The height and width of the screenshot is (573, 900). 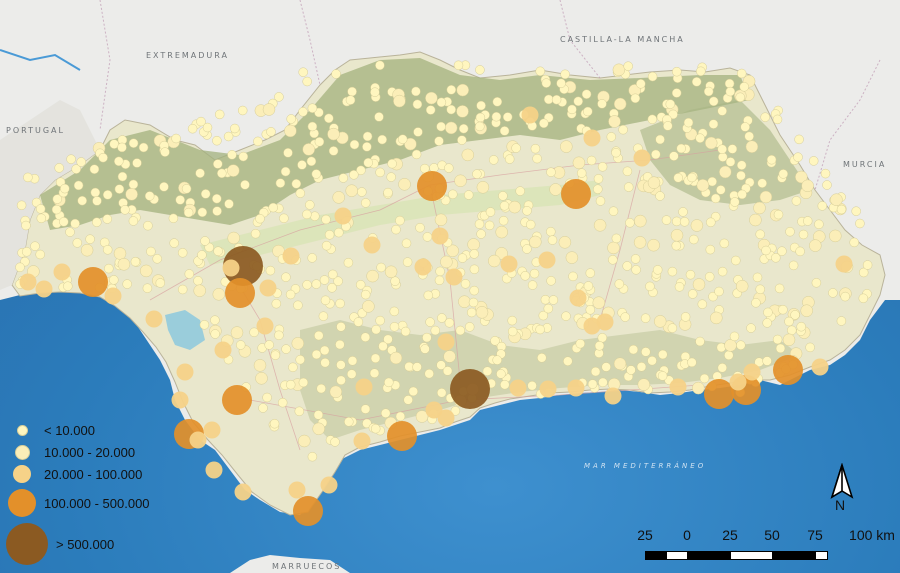 I want to click on legend-item-20k-100k: 20.000 - 100.000, so click(x=74, y=474).